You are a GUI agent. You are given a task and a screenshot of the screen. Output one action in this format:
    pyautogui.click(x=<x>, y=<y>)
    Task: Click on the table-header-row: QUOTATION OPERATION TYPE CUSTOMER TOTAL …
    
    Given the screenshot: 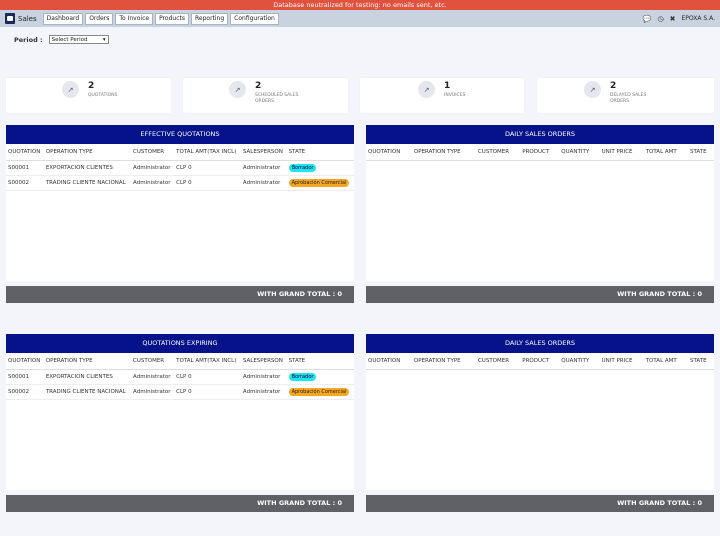 What is the action you would take?
    pyautogui.click(x=180, y=152)
    